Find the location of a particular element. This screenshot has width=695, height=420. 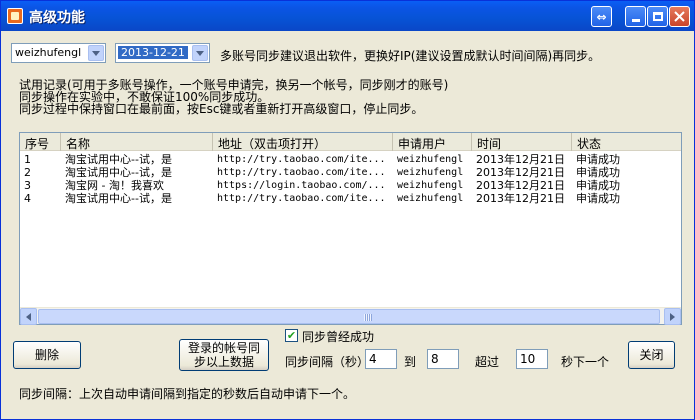

footer-hint: 同步间隔：上次自动申请间隔到指定的秒数后自动申请下一个。 is located at coordinates (187, 394).